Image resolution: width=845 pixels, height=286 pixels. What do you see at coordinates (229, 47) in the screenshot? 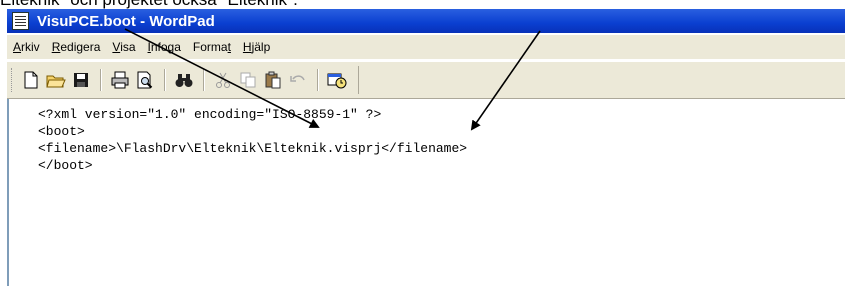
I see `menu-format-mnemonic: t` at bounding box center [229, 47].